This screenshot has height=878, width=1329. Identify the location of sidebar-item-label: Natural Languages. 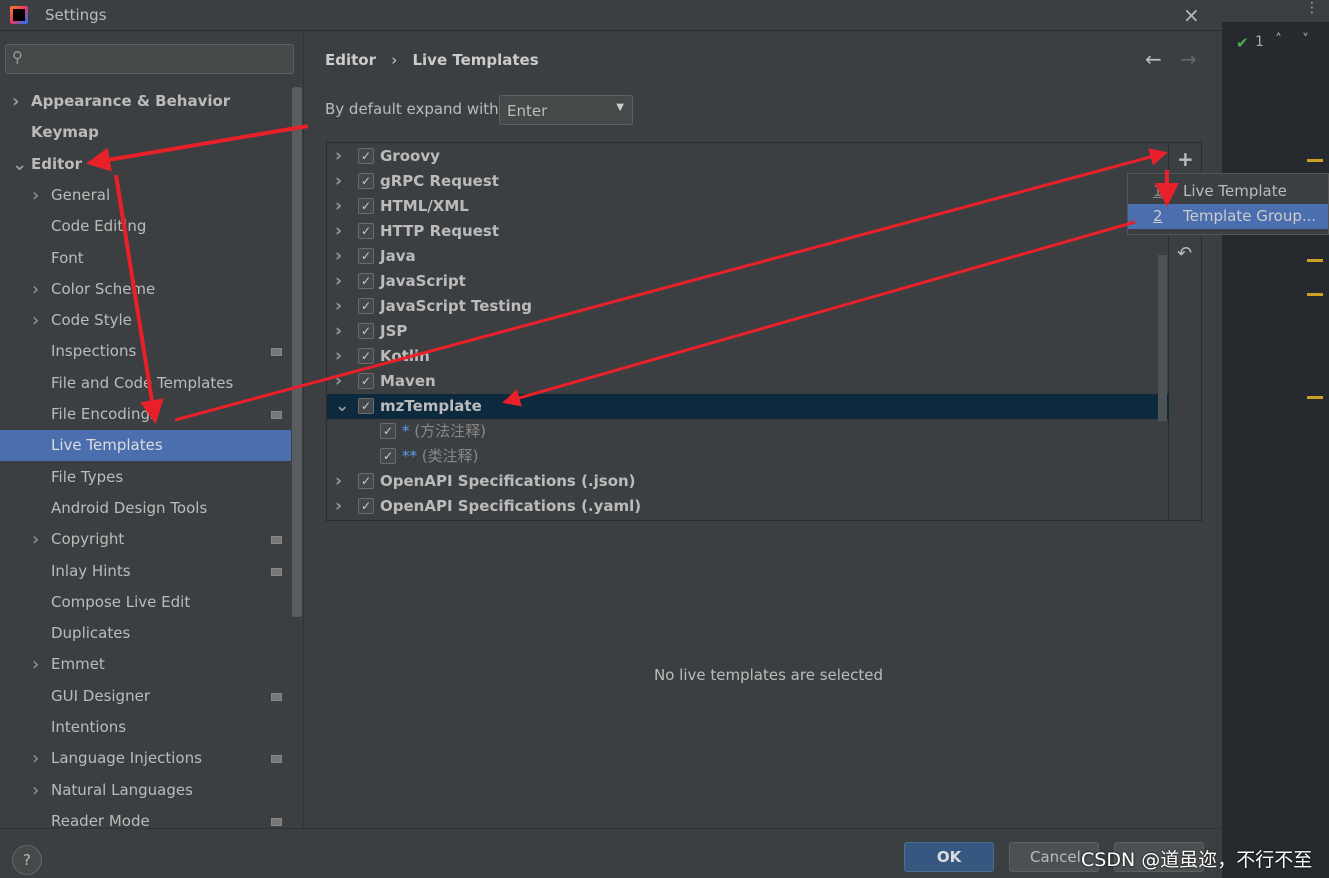
(122, 789).